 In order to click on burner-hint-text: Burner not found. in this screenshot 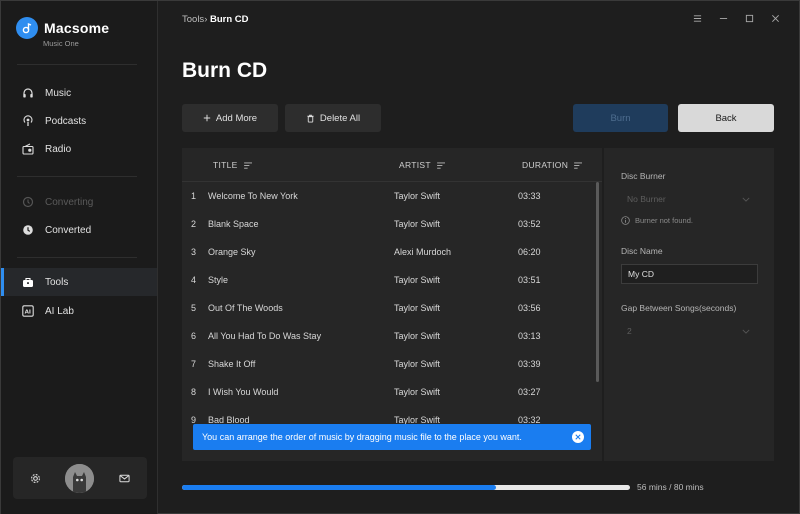, I will do `click(664, 220)`.